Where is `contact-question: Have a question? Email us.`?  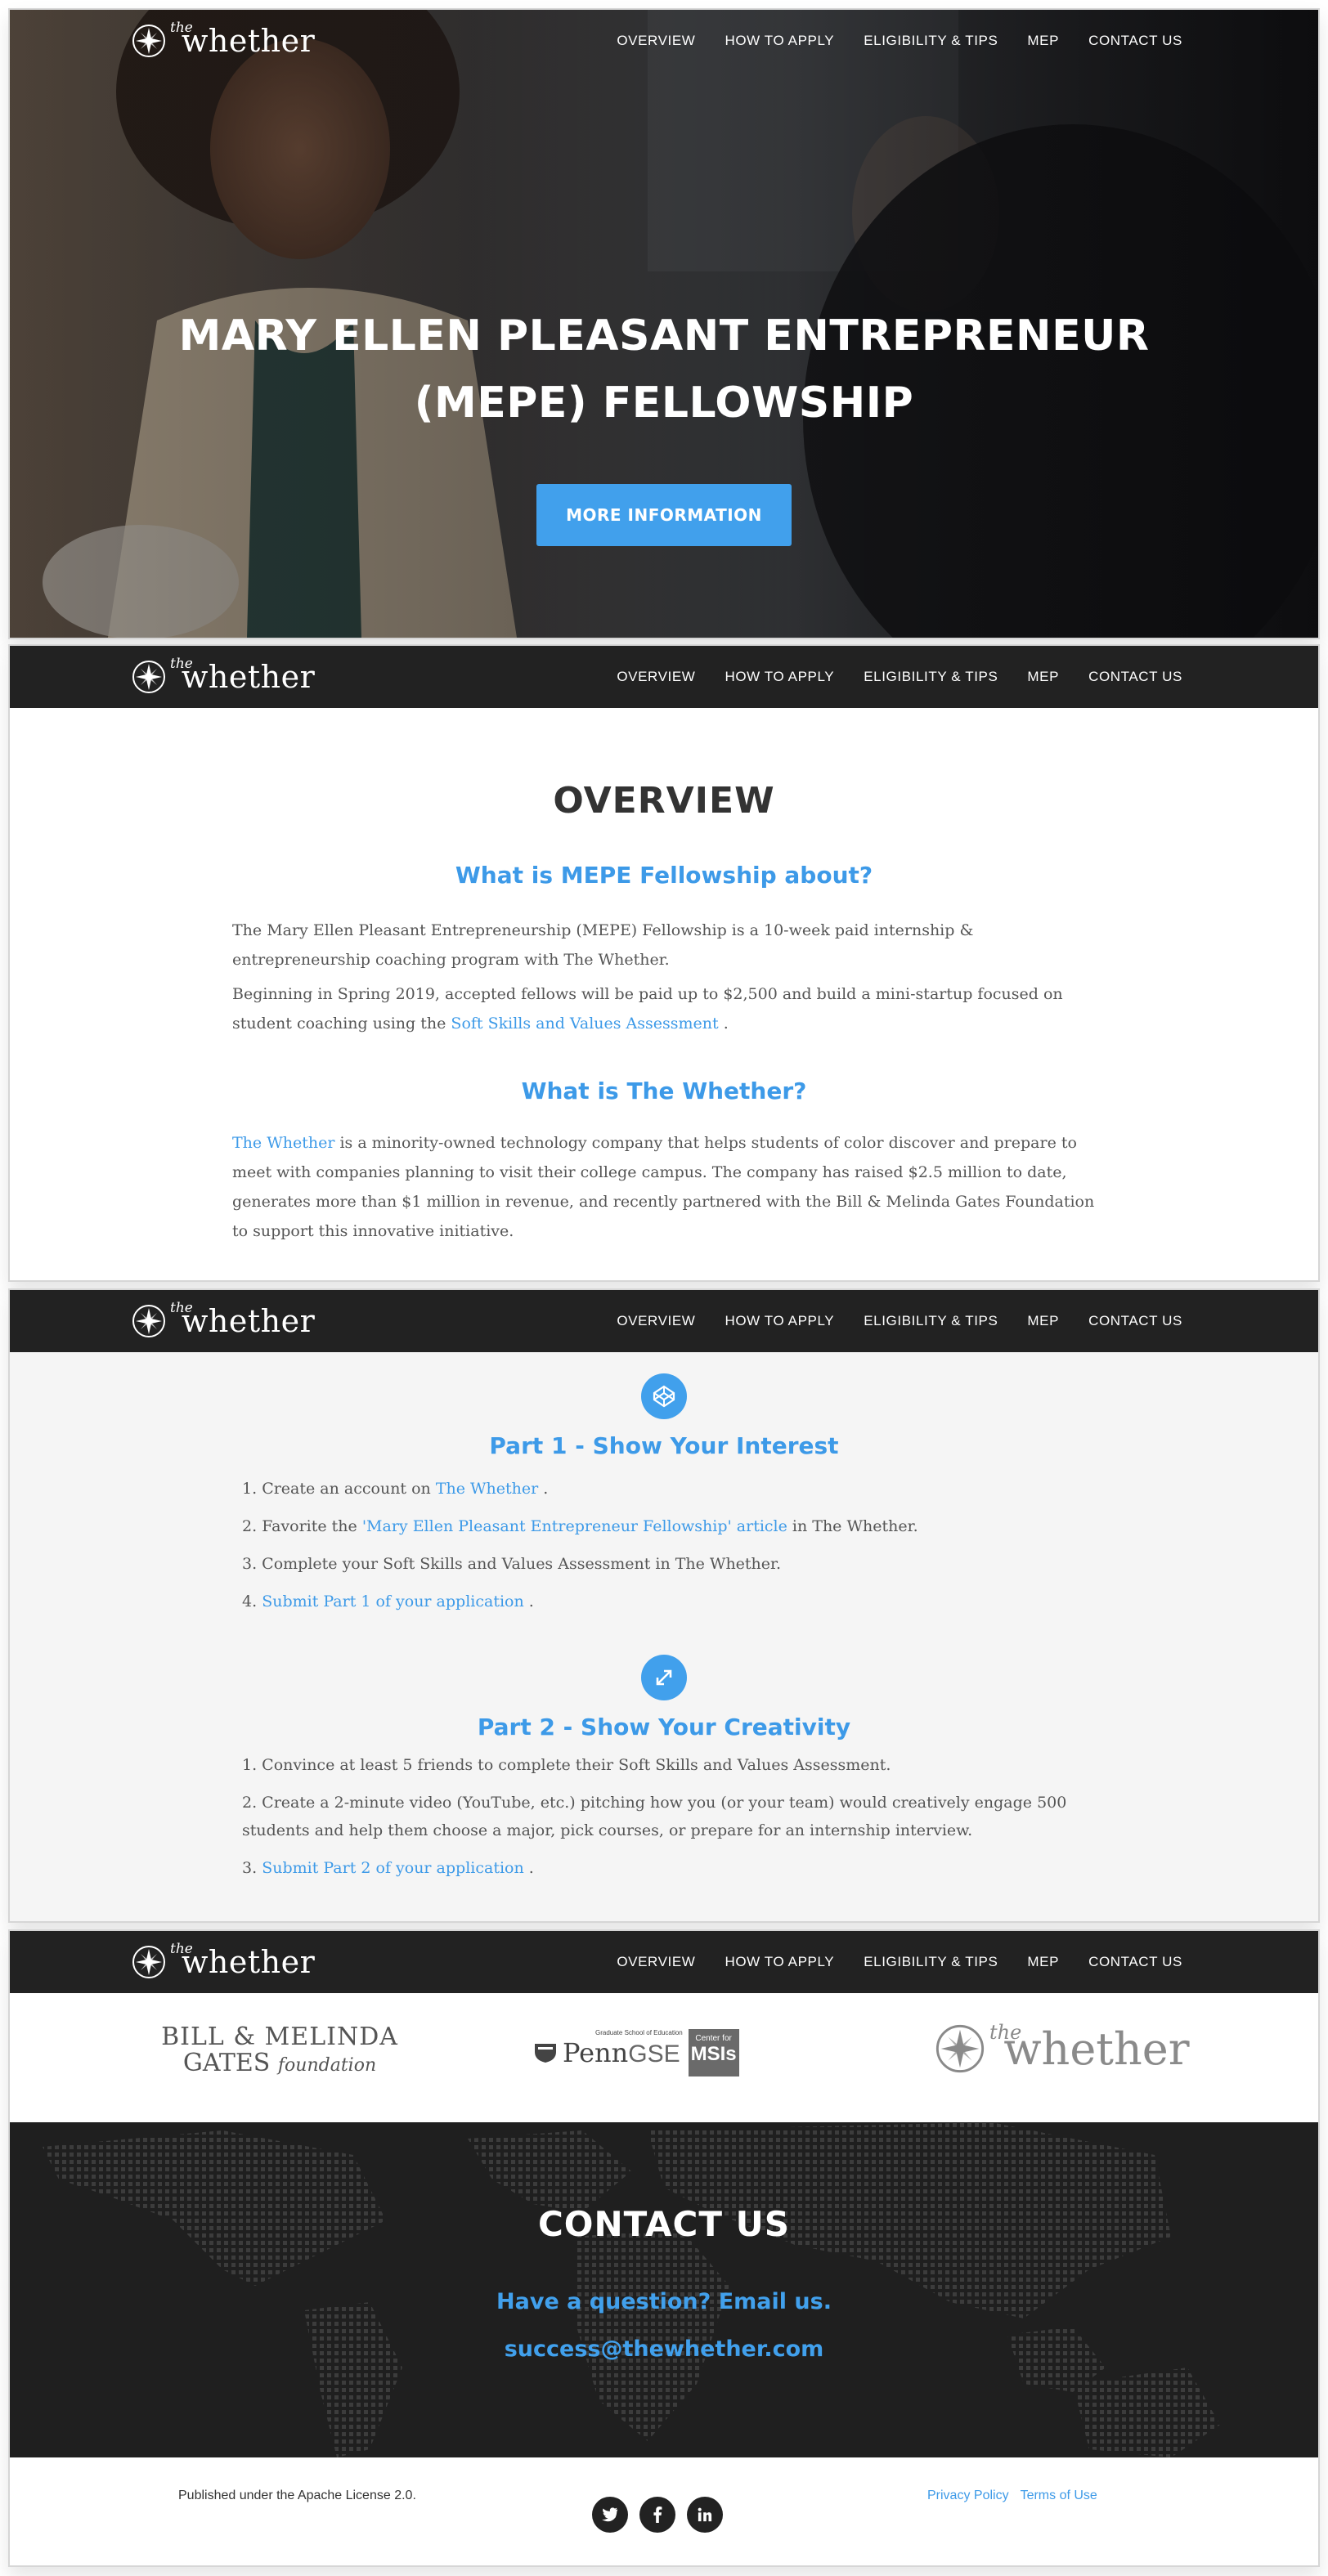
contact-question: Have a question? Email us. is located at coordinates (664, 2302).